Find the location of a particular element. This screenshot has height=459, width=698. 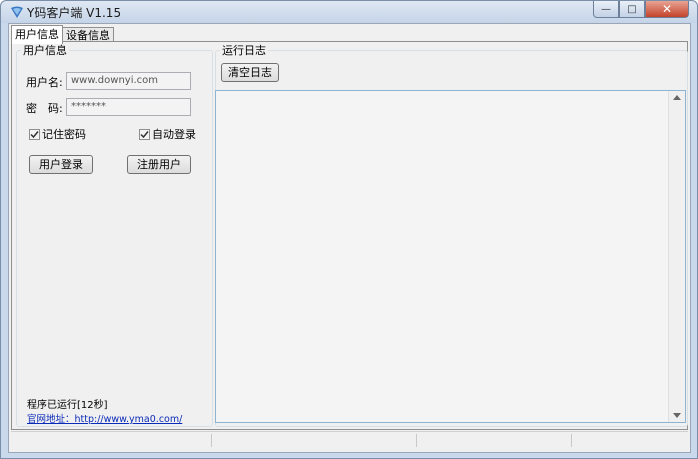

remember-password-label: 记住密码 is located at coordinates (64, 134).